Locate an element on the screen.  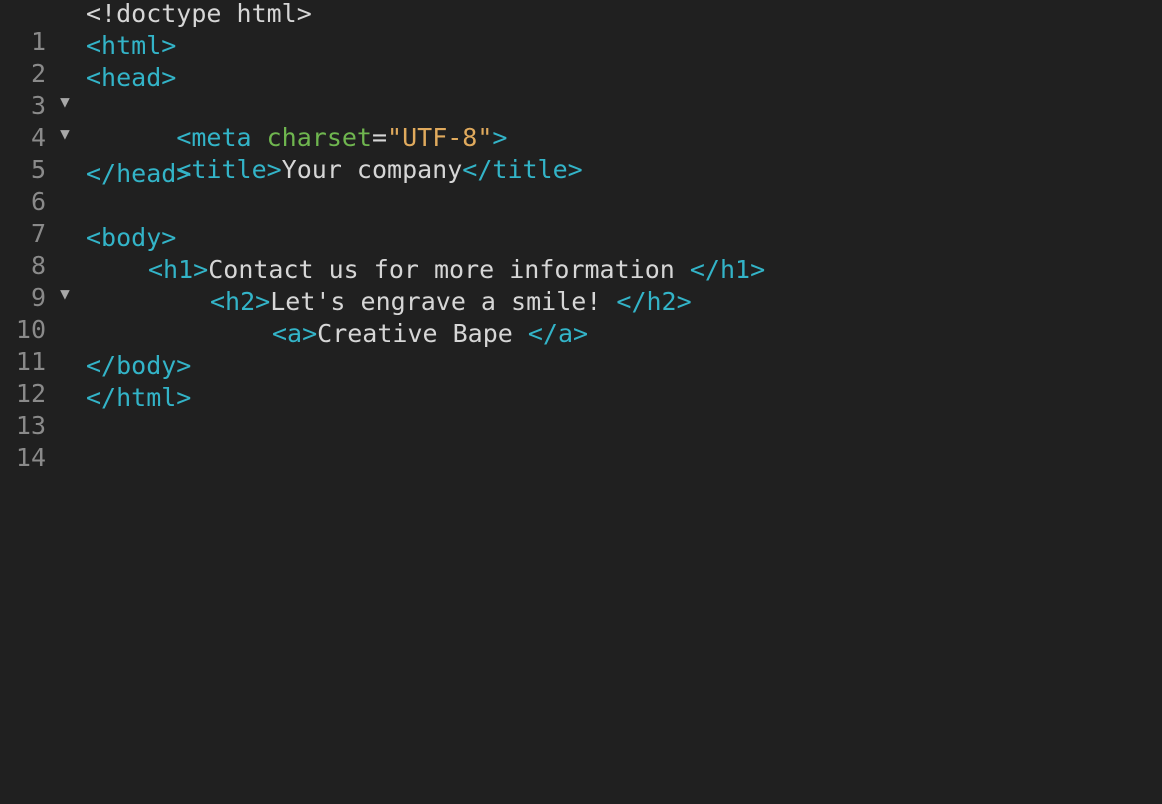
code-line-10: 10 <h2>Let's engrave a smile! </h2> is located at coordinates (581, 316).